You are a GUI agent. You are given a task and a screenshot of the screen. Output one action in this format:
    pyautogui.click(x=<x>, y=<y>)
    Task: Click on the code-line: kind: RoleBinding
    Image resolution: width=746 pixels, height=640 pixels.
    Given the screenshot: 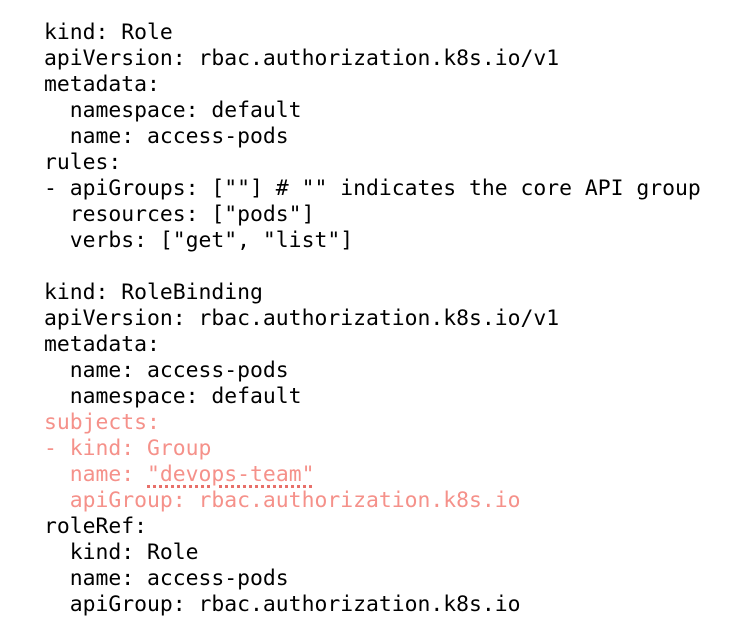 What is the action you would take?
    pyautogui.click(x=153, y=292)
    